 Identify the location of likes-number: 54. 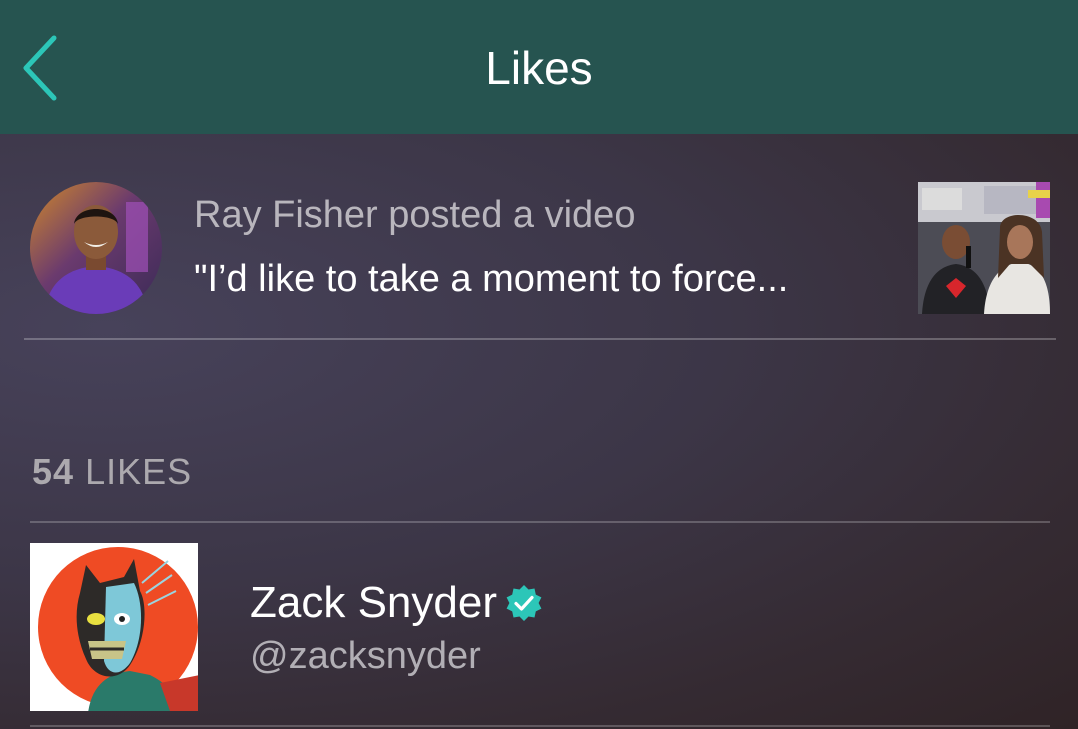
(53, 471).